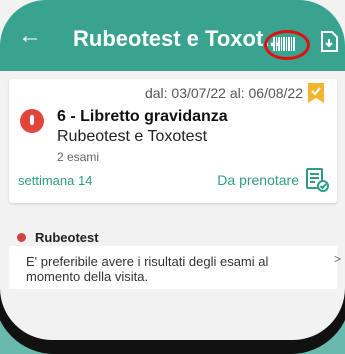  What do you see at coordinates (55, 180) in the screenshot?
I see `week-label: settimana 14` at bounding box center [55, 180].